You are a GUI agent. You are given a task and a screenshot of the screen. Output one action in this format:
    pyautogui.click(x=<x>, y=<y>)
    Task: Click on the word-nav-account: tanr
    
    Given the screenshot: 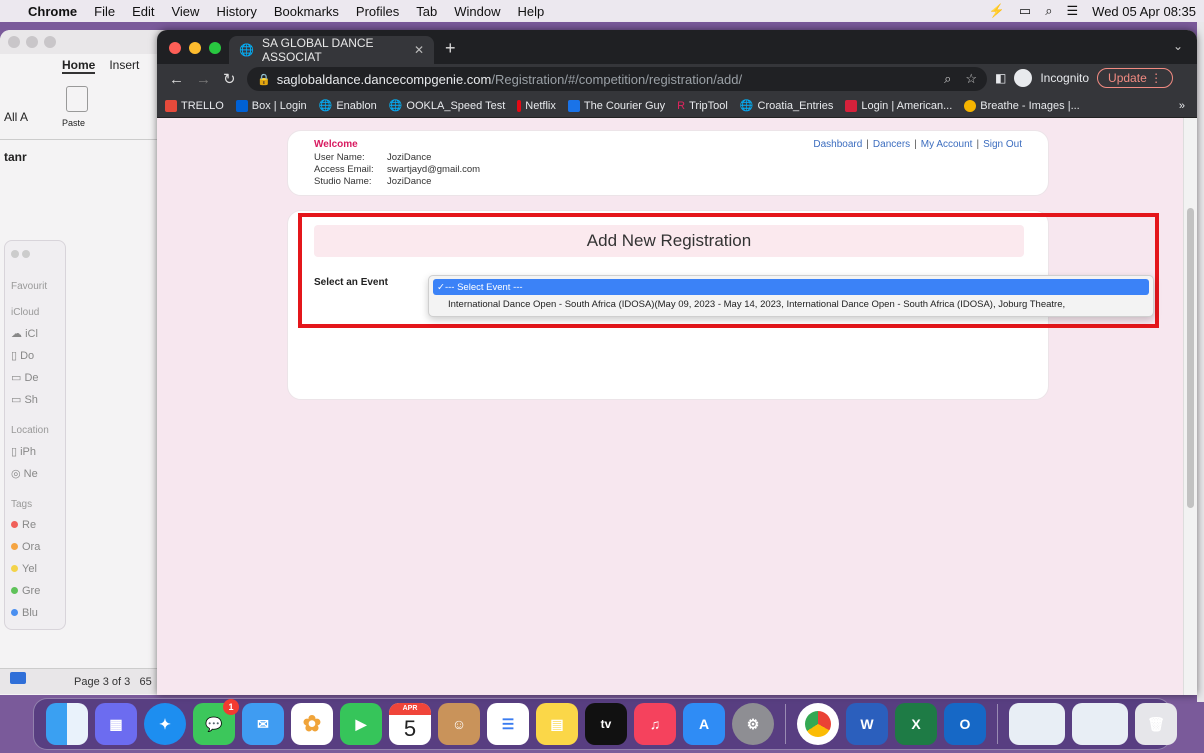 What is the action you would take?
    pyautogui.click(x=15, y=157)
    